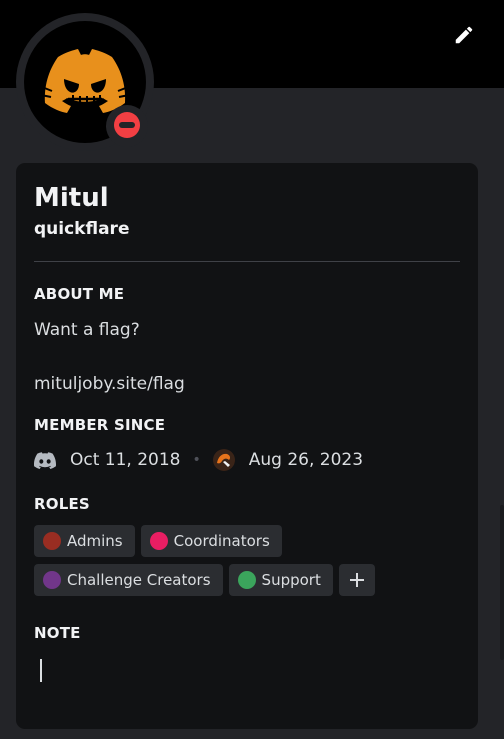 The width and height of the screenshot is (504, 739). Describe the element at coordinates (41, 670) in the screenshot. I see `text-caret` at that location.